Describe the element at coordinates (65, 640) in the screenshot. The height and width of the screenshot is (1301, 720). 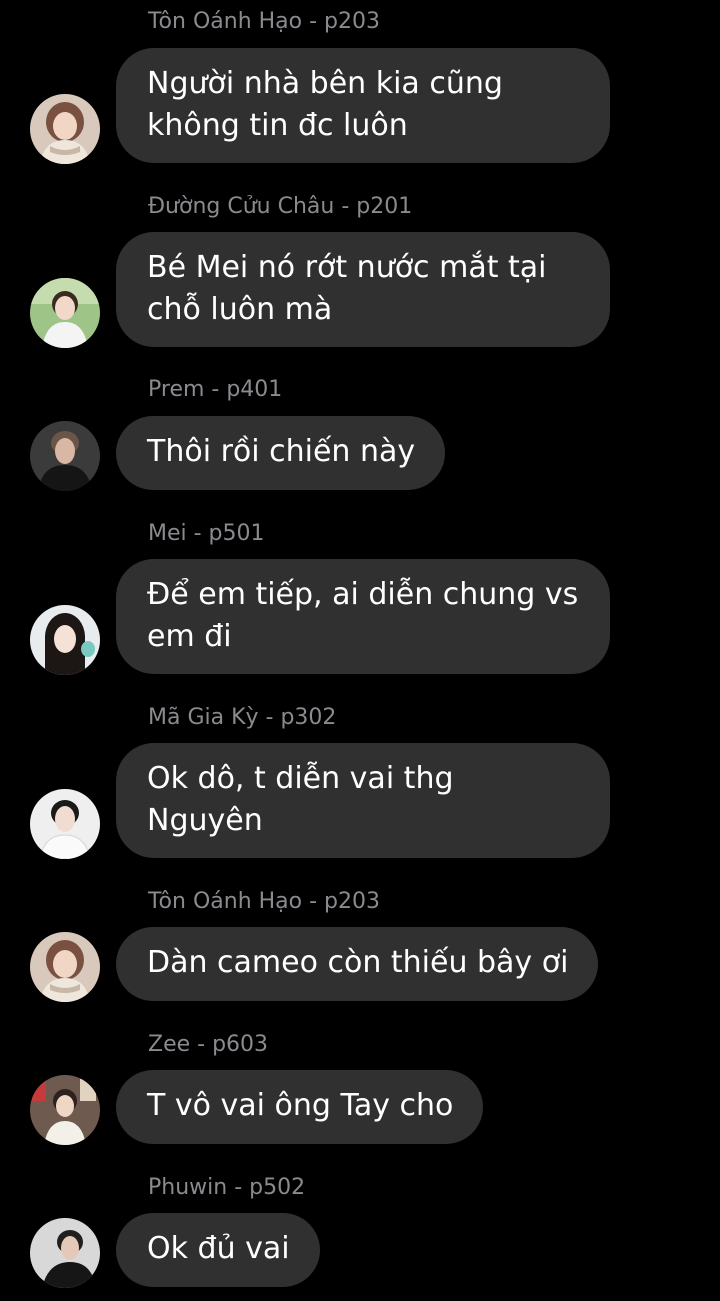
I see `girl-long-hair-avatar` at that location.